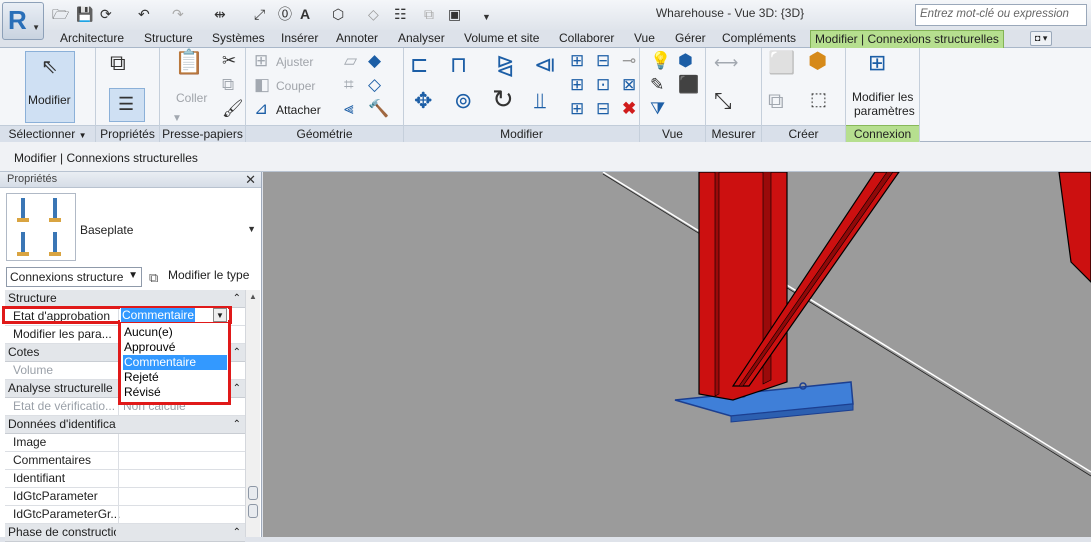 This screenshot has height=542, width=1091. What do you see at coordinates (373, 14) in the screenshot?
I see `section-icon: ◇` at bounding box center [373, 14].